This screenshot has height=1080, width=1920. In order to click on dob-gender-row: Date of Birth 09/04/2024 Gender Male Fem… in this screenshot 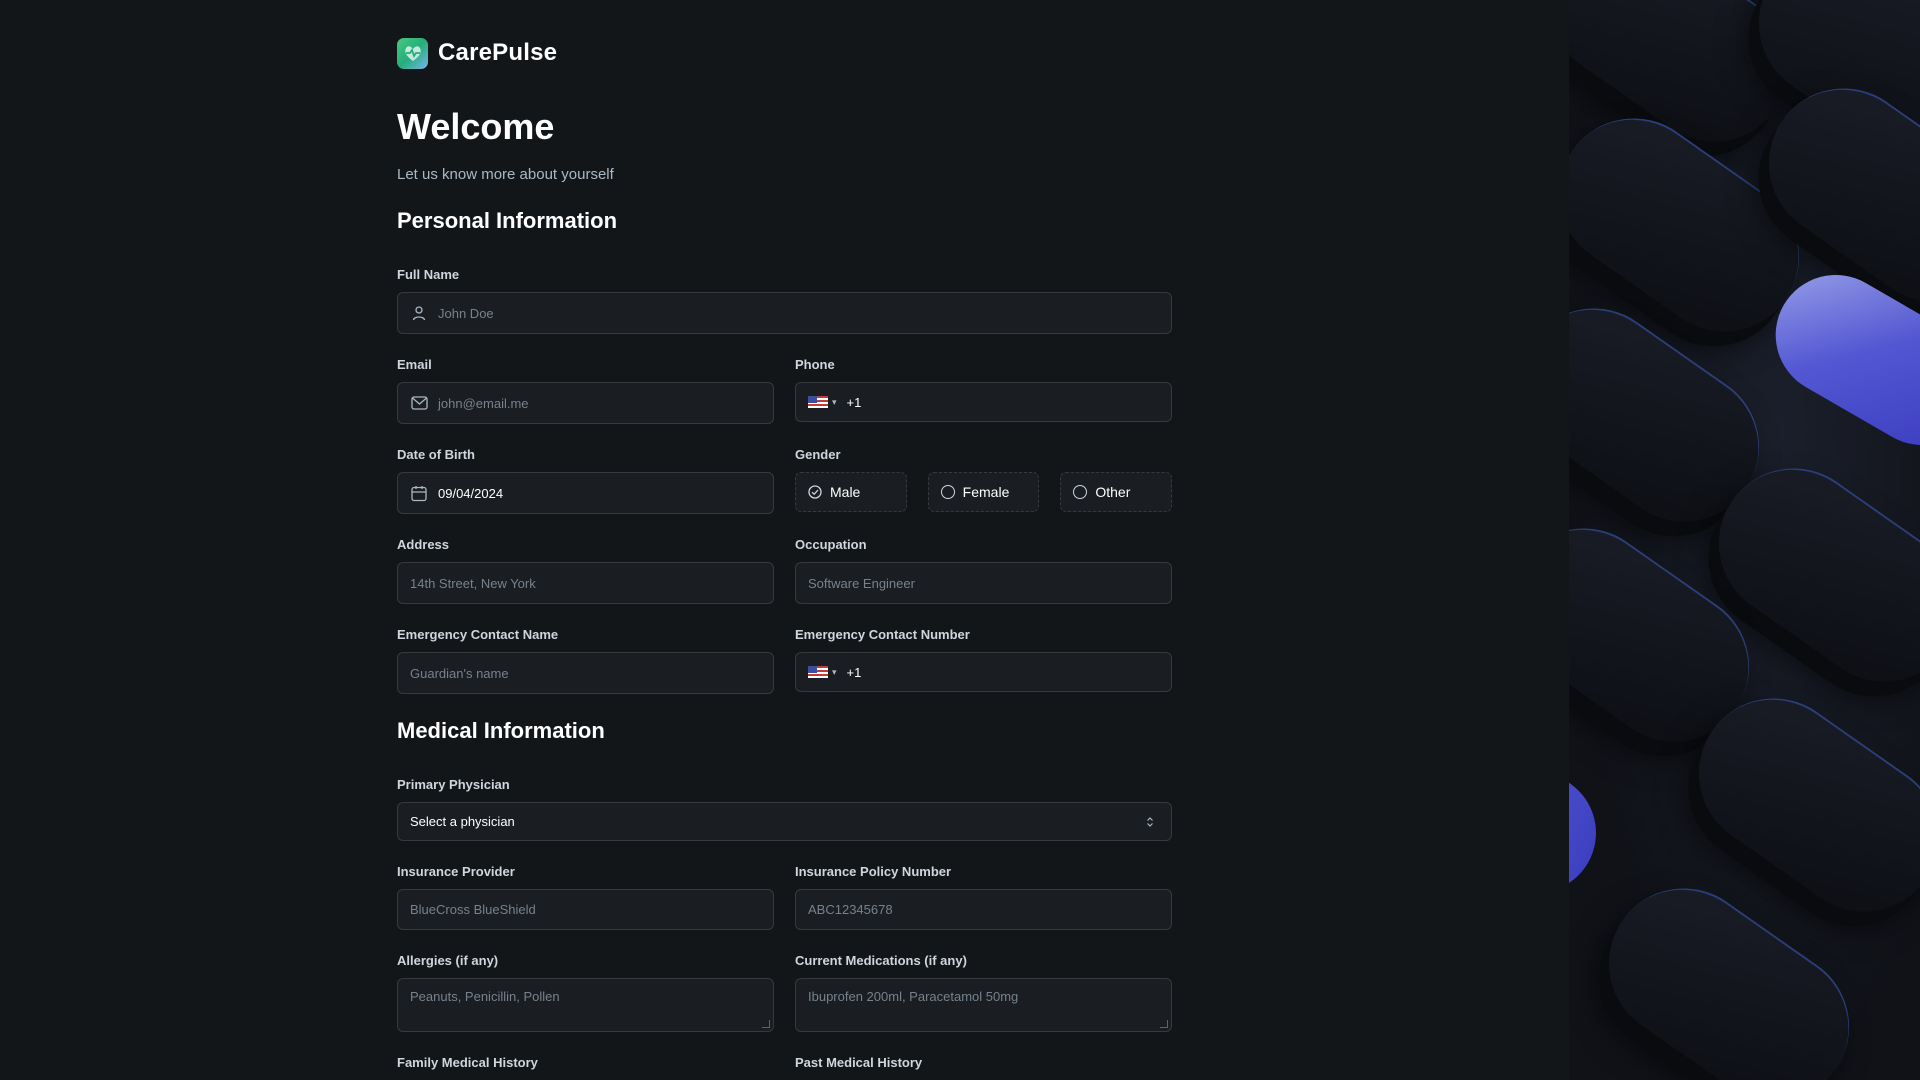, I will do `click(785, 480)`.